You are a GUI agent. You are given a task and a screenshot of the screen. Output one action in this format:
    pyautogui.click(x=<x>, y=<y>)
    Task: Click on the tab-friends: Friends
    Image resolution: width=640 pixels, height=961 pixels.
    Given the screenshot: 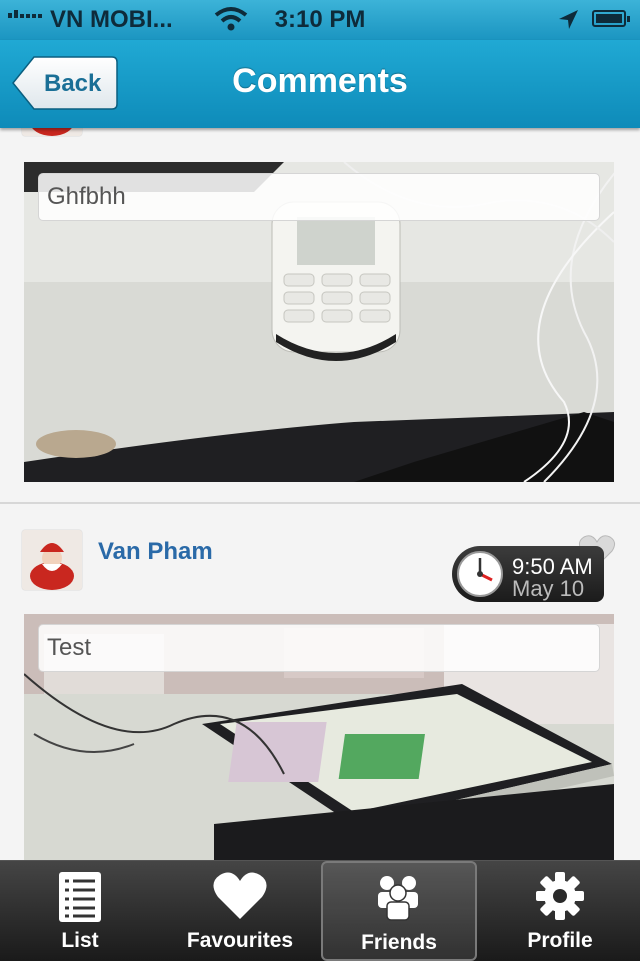 What is the action you would take?
    pyautogui.click(x=399, y=911)
    